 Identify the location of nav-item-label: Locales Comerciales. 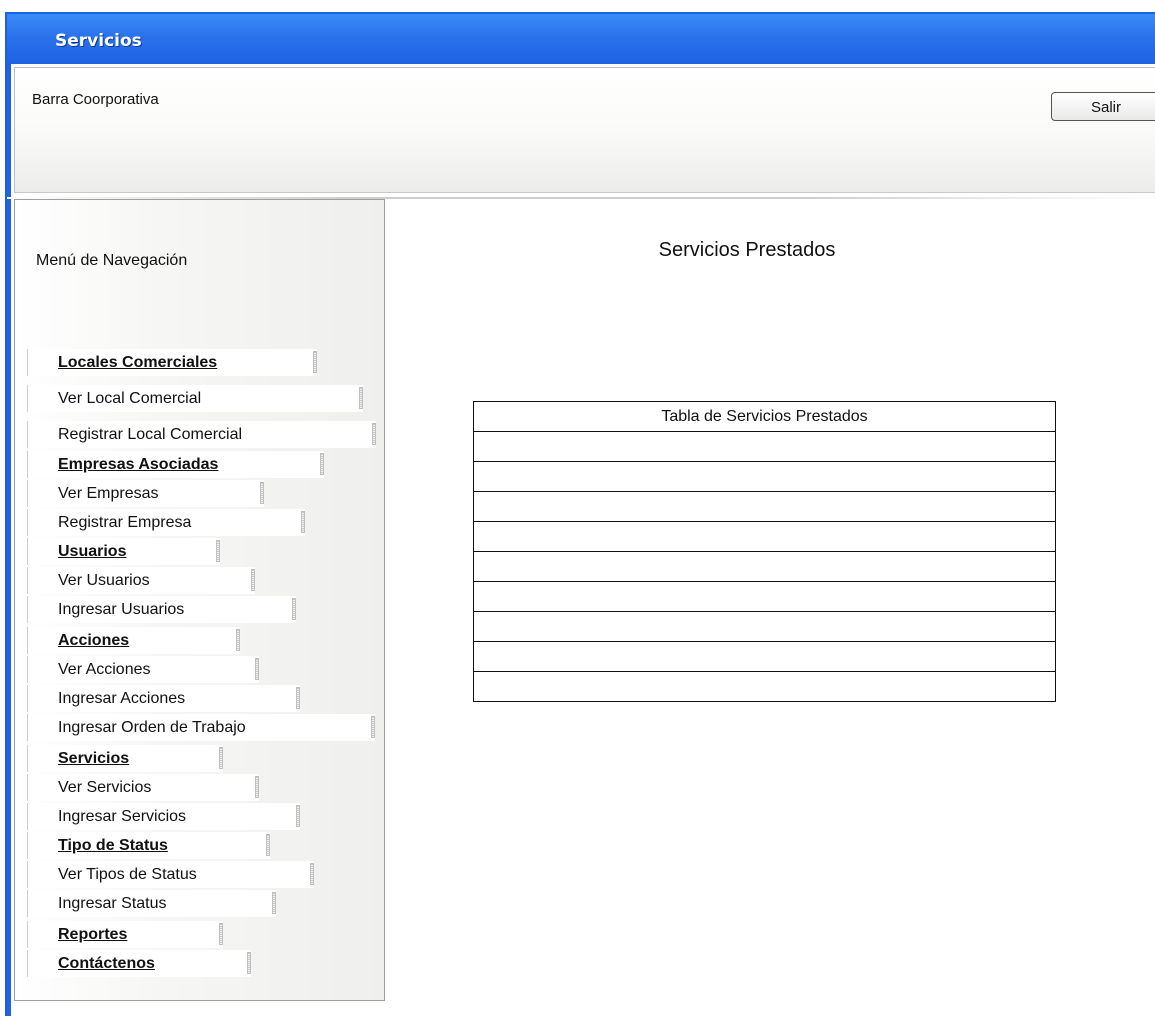
(138, 362).